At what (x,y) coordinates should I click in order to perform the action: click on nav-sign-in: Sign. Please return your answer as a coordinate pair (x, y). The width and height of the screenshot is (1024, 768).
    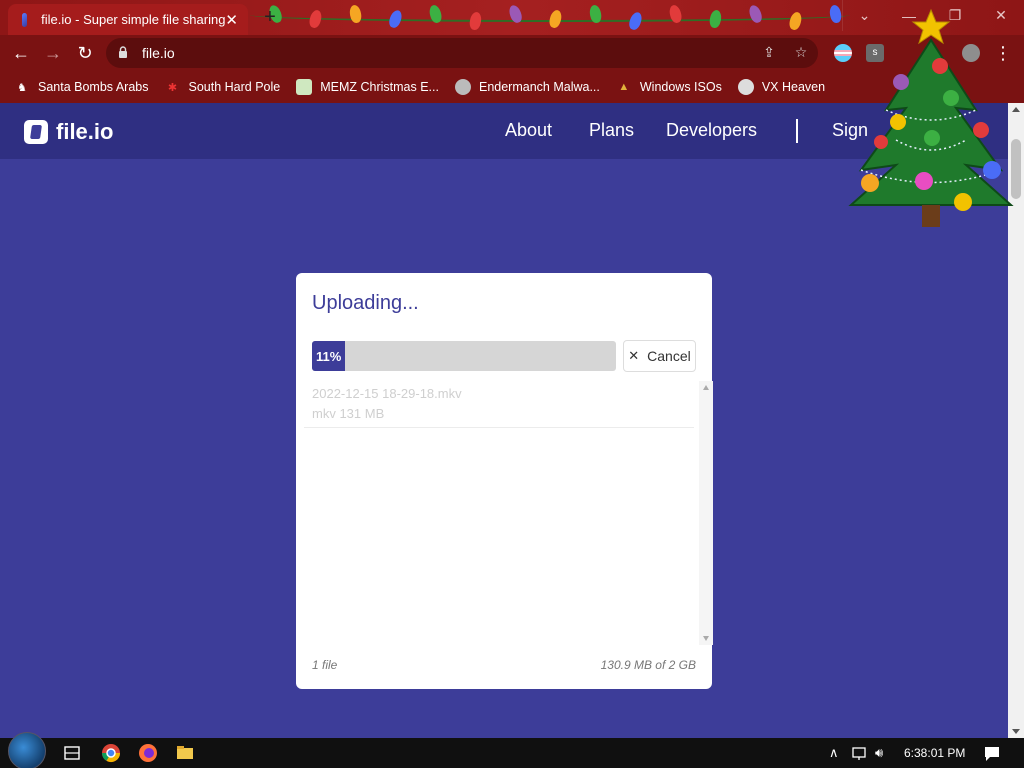
    Looking at the image, I should click on (850, 130).